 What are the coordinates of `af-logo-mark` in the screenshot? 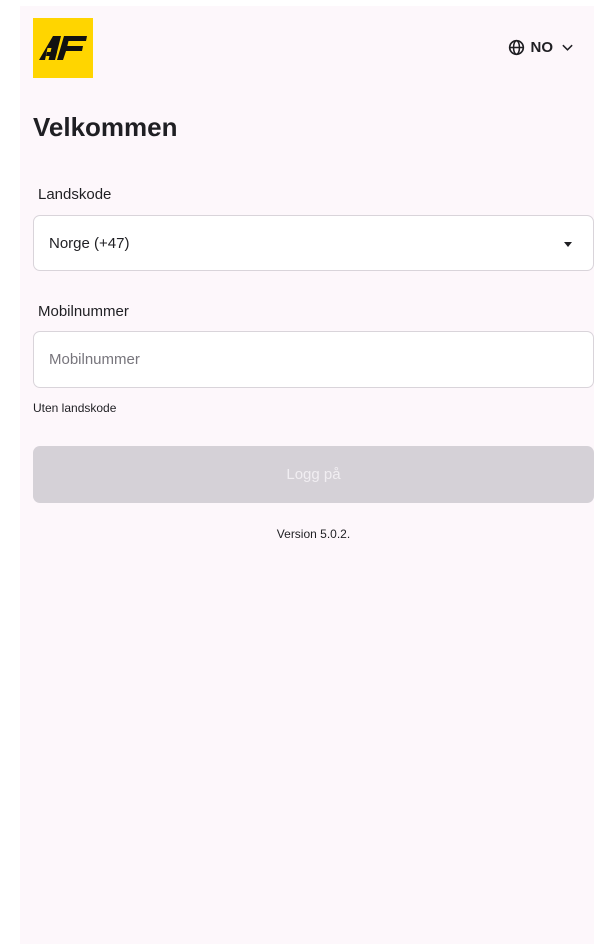 It's located at (63, 48).